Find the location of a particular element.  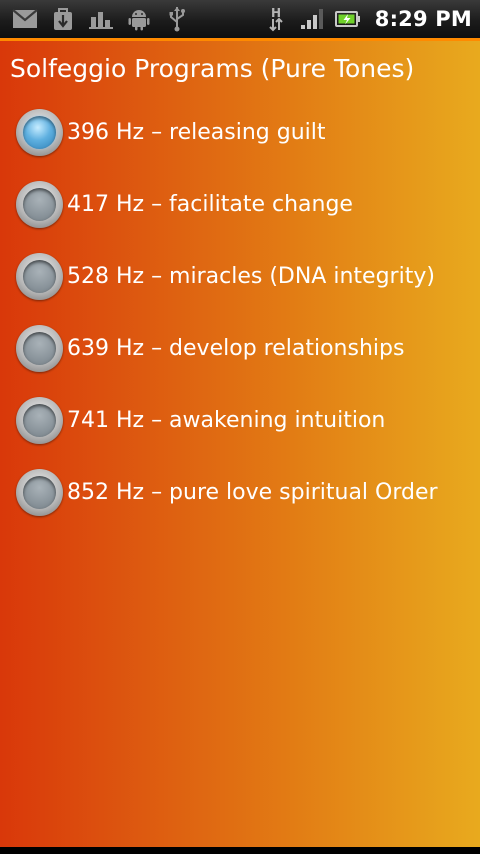

program-option-label: 852 Hz – pure love spiritual Order is located at coordinates (252, 492).